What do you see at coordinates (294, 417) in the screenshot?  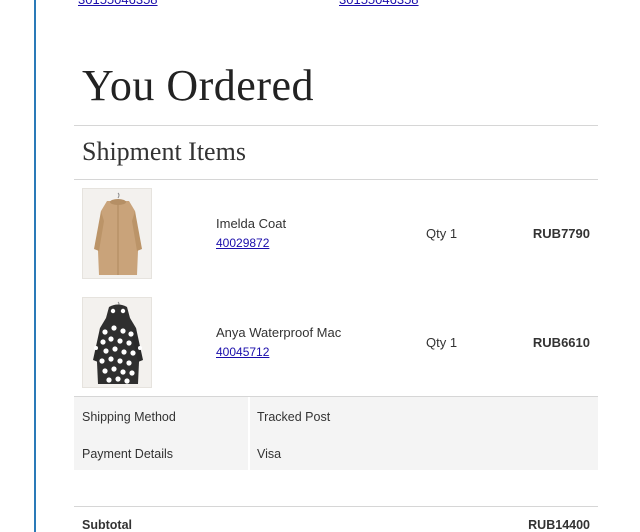 I see `shipping-method-value: Tracked Post` at bounding box center [294, 417].